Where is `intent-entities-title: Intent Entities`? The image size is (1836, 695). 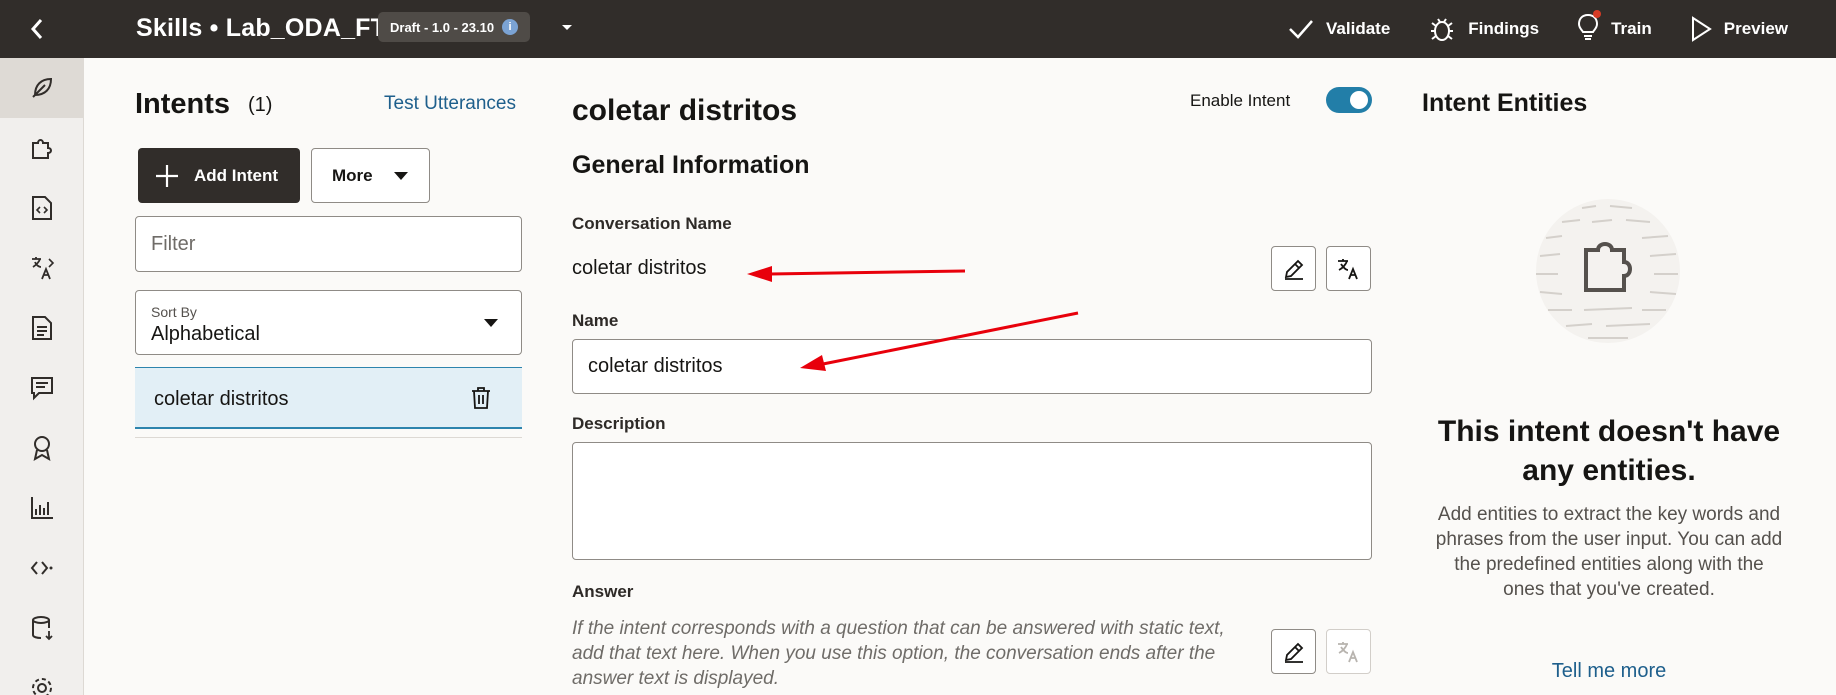
intent-entities-title: Intent Entities is located at coordinates (1505, 103).